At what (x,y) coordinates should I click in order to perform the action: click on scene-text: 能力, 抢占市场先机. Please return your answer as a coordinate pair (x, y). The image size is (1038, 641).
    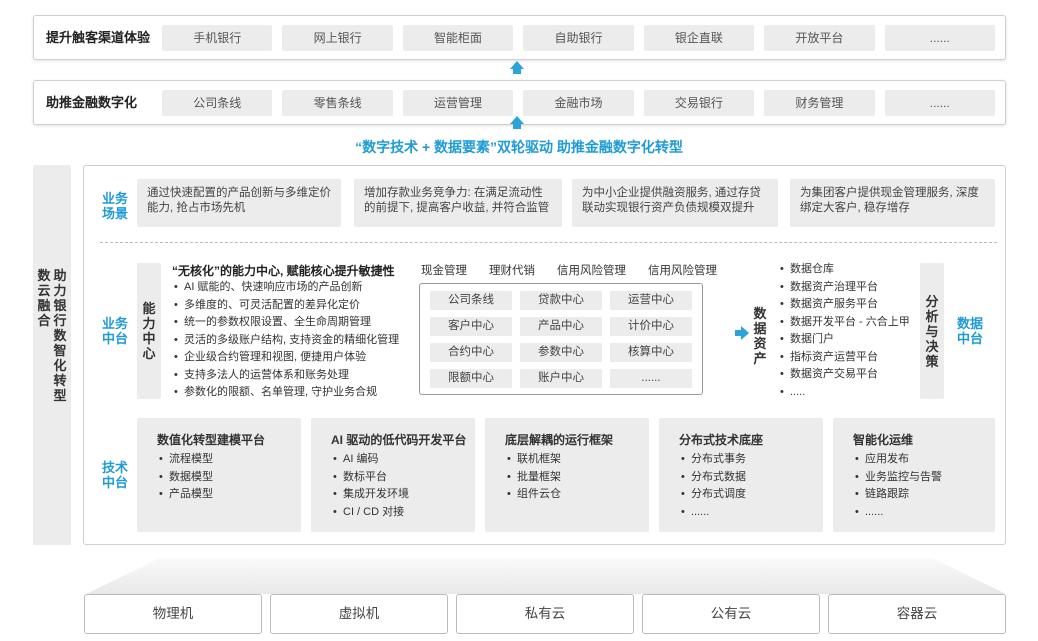
    Looking at the image, I should click on (196, 208).